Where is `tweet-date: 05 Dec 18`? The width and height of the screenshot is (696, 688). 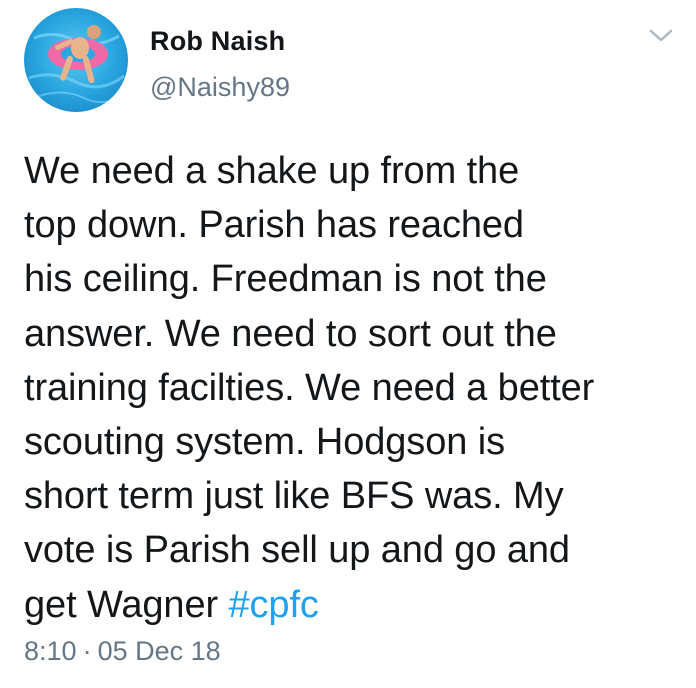 tweet-date: 05 Dec 18 is located at coordinates (159, 651).